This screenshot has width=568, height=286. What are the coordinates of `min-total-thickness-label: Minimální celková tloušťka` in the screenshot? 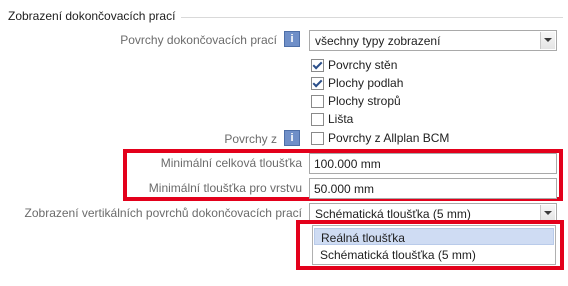 It's located at (231, 163).